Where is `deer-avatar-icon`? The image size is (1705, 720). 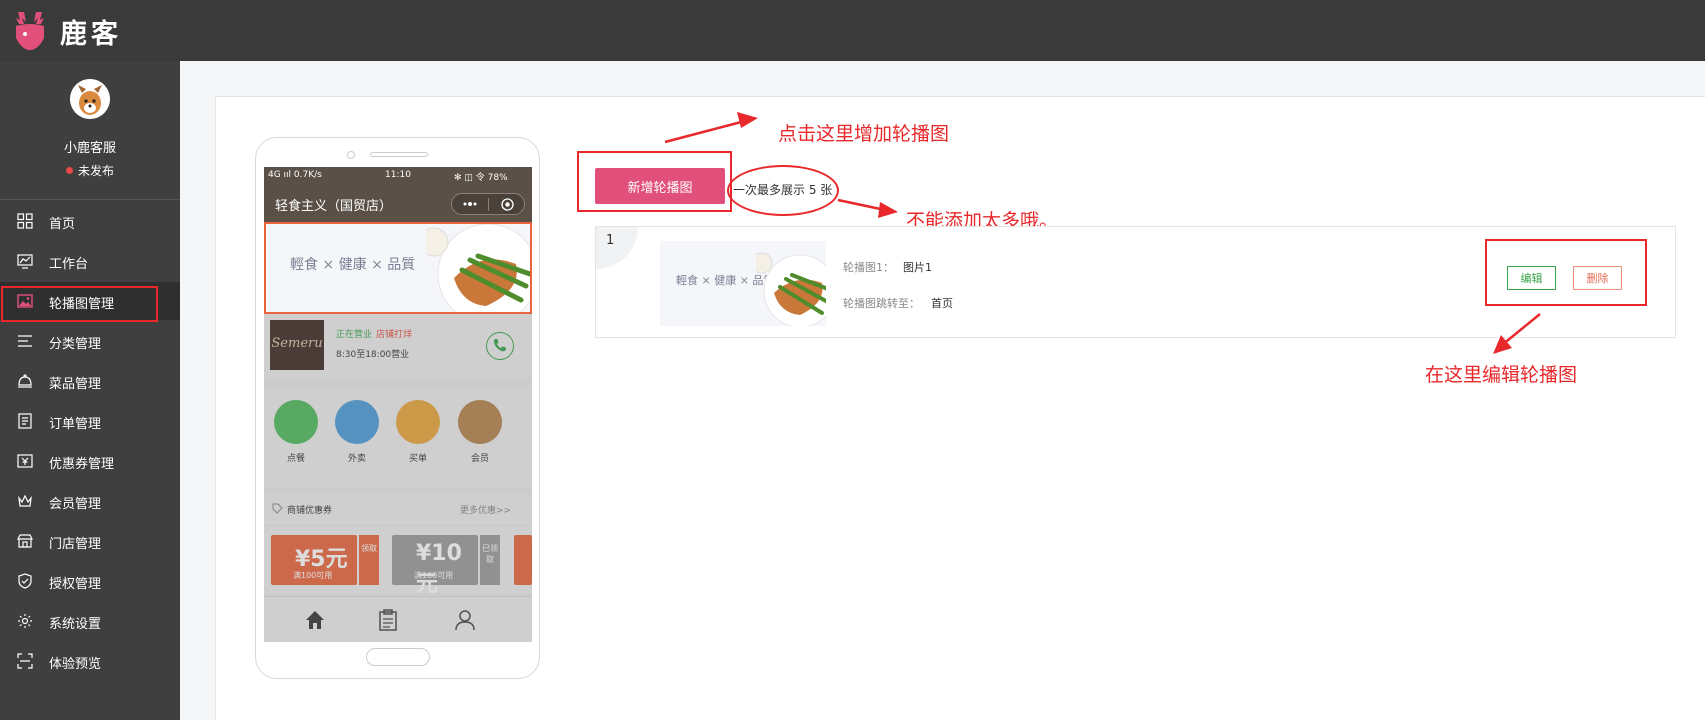
deer-avatar-icon is located at coordinates (90, 99).